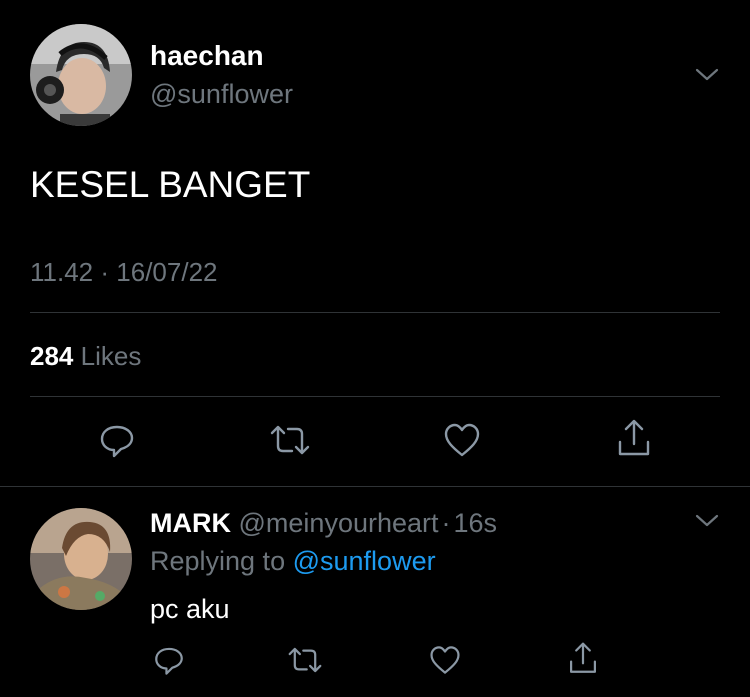 The width and height of the screenshot is (750, 697). I want to click on reply-time: 16s, so click(475, 523).